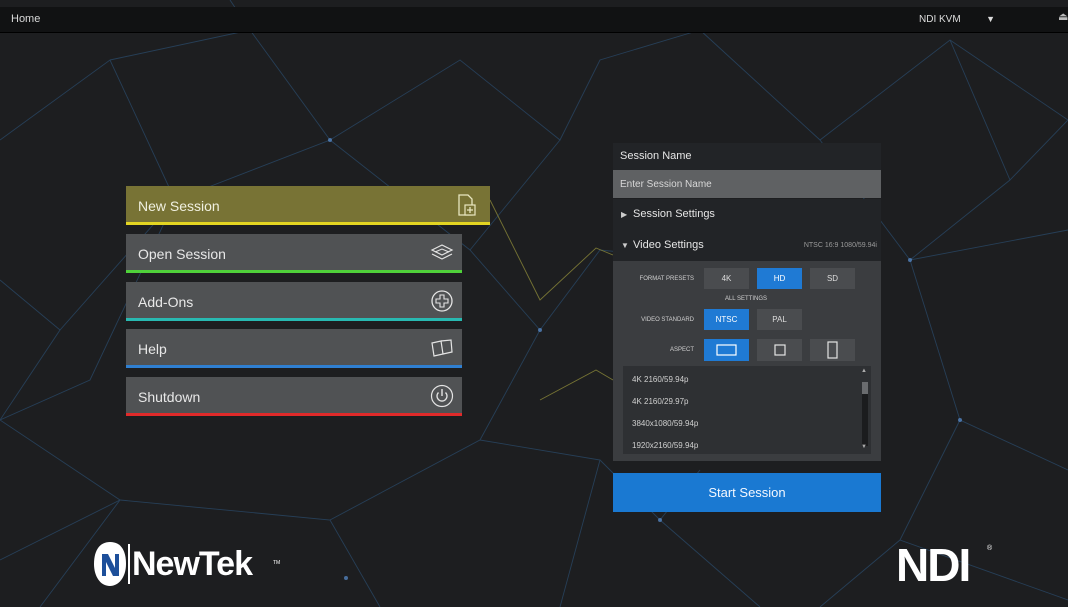  Describe the element at coordinates (192, 564) in the screenshot. I see `newtek-logo: NewTek` at that location.